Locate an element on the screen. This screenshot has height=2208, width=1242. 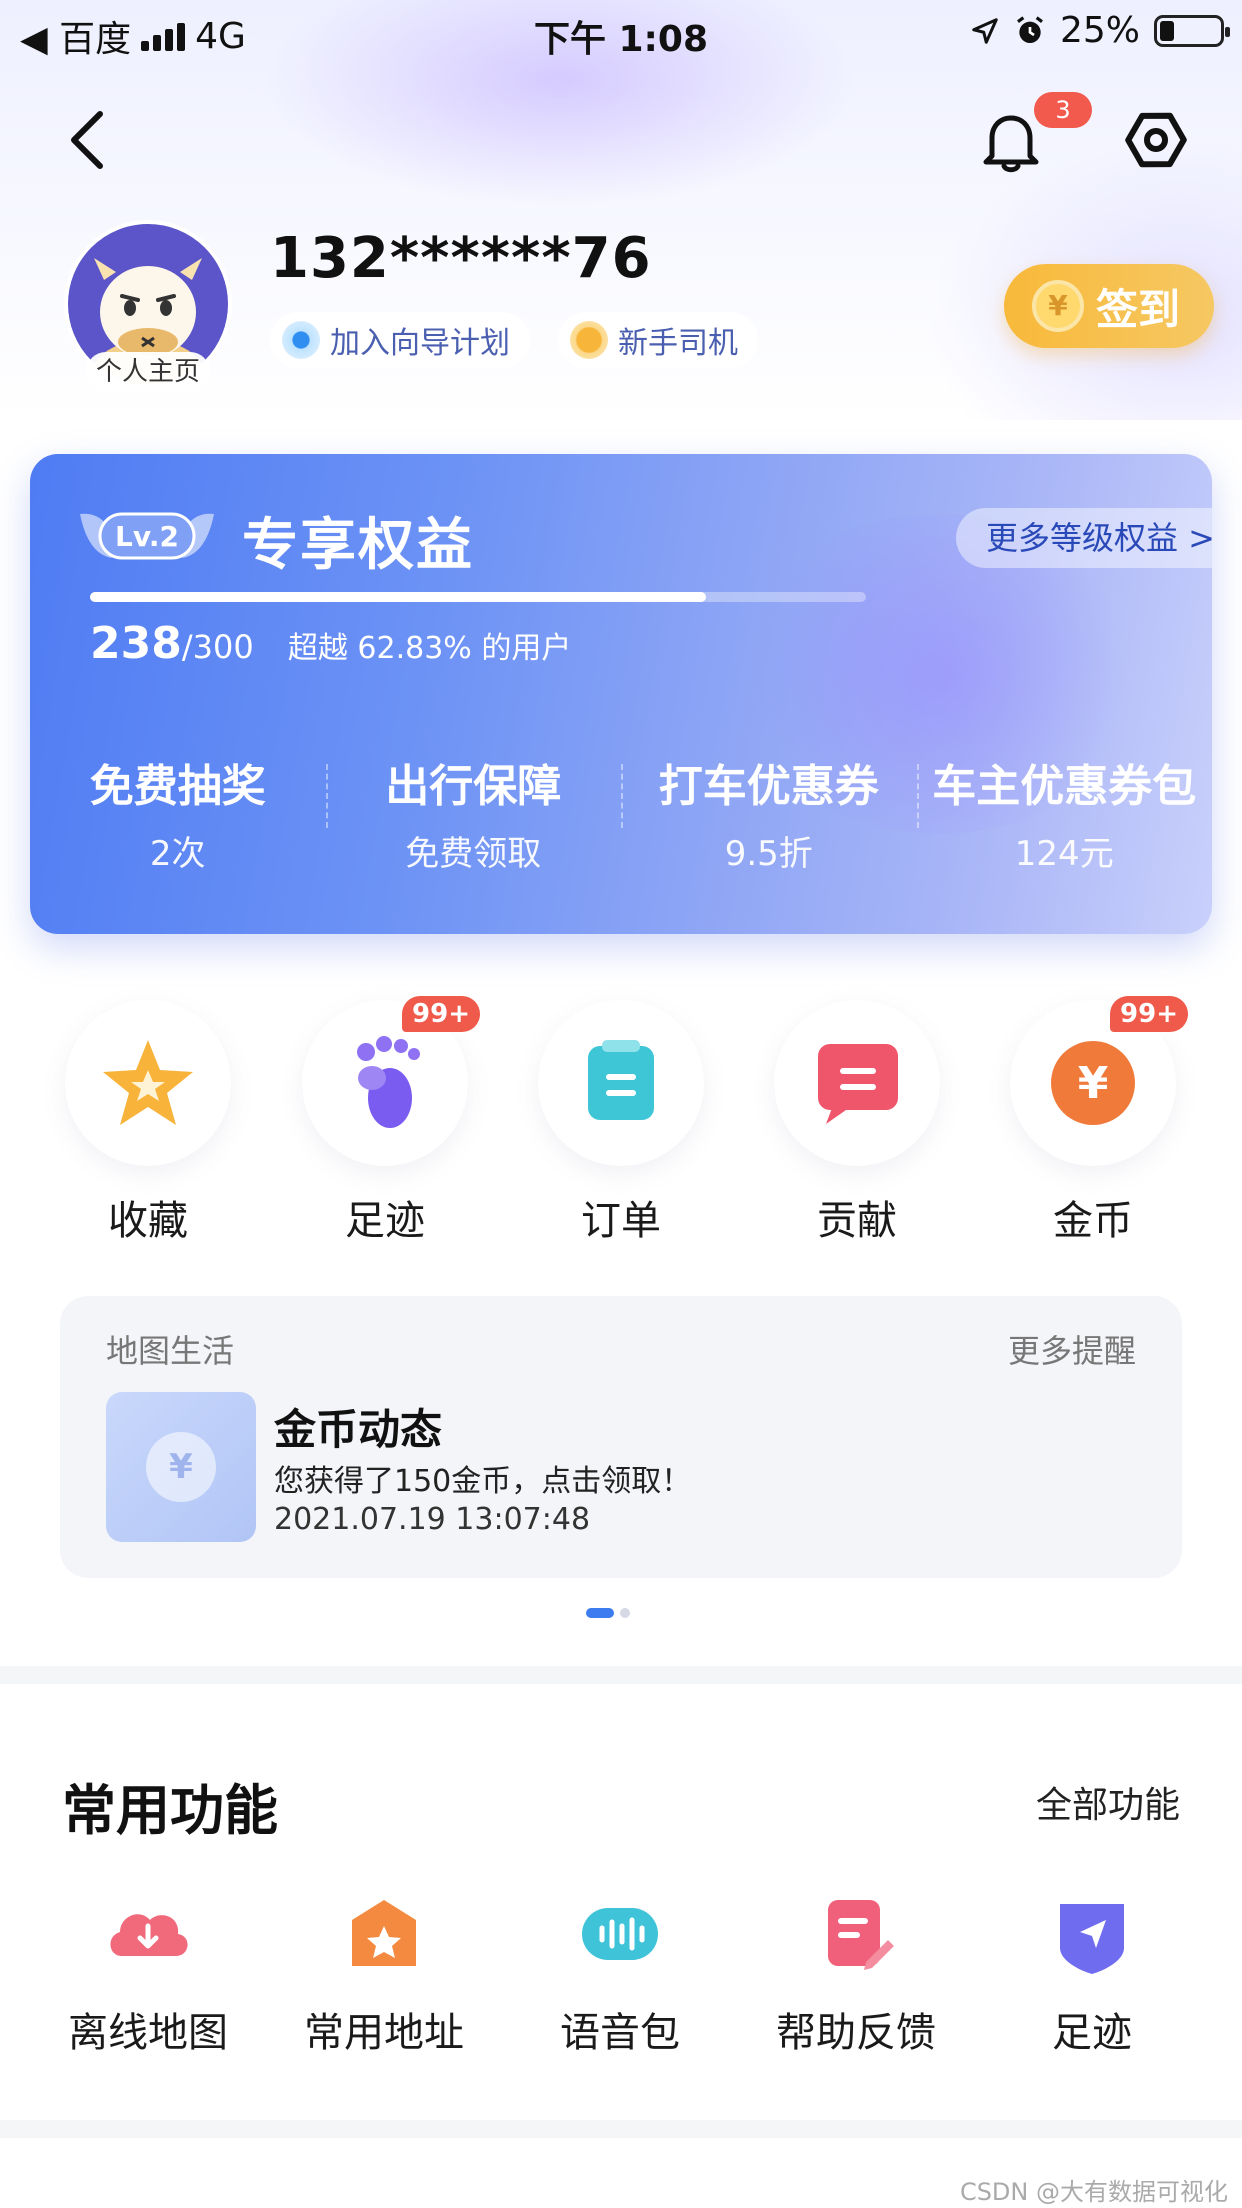
func-offline-map: 离线地图 is located at coordinates (148, 1972).